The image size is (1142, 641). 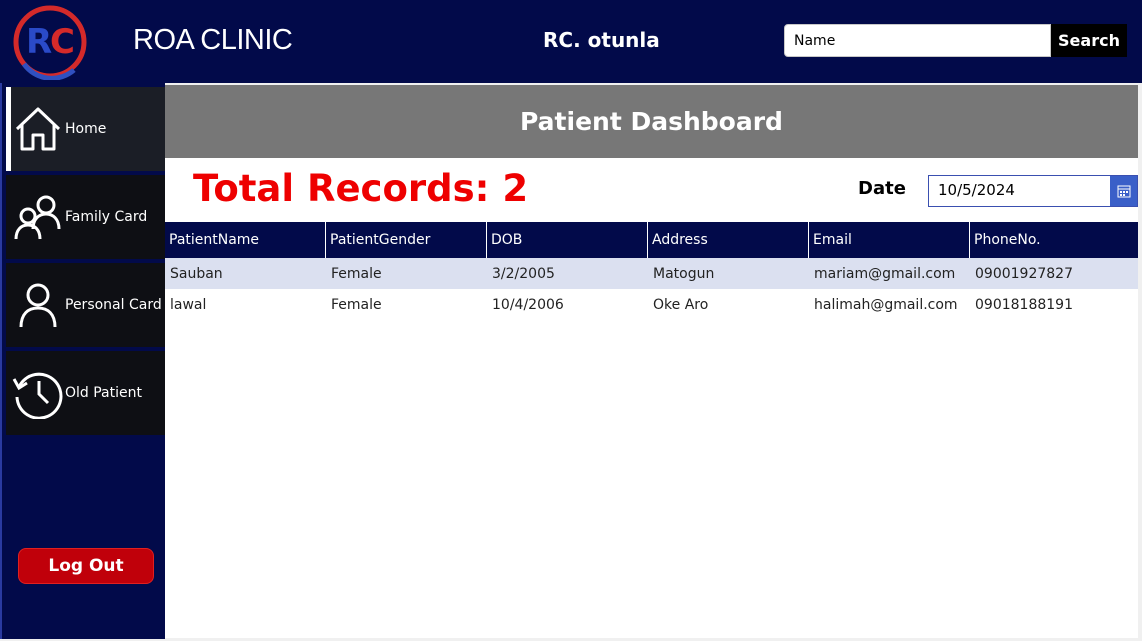 I want to click on cell-phone: 09018188191, so click(x=1024, y=304).